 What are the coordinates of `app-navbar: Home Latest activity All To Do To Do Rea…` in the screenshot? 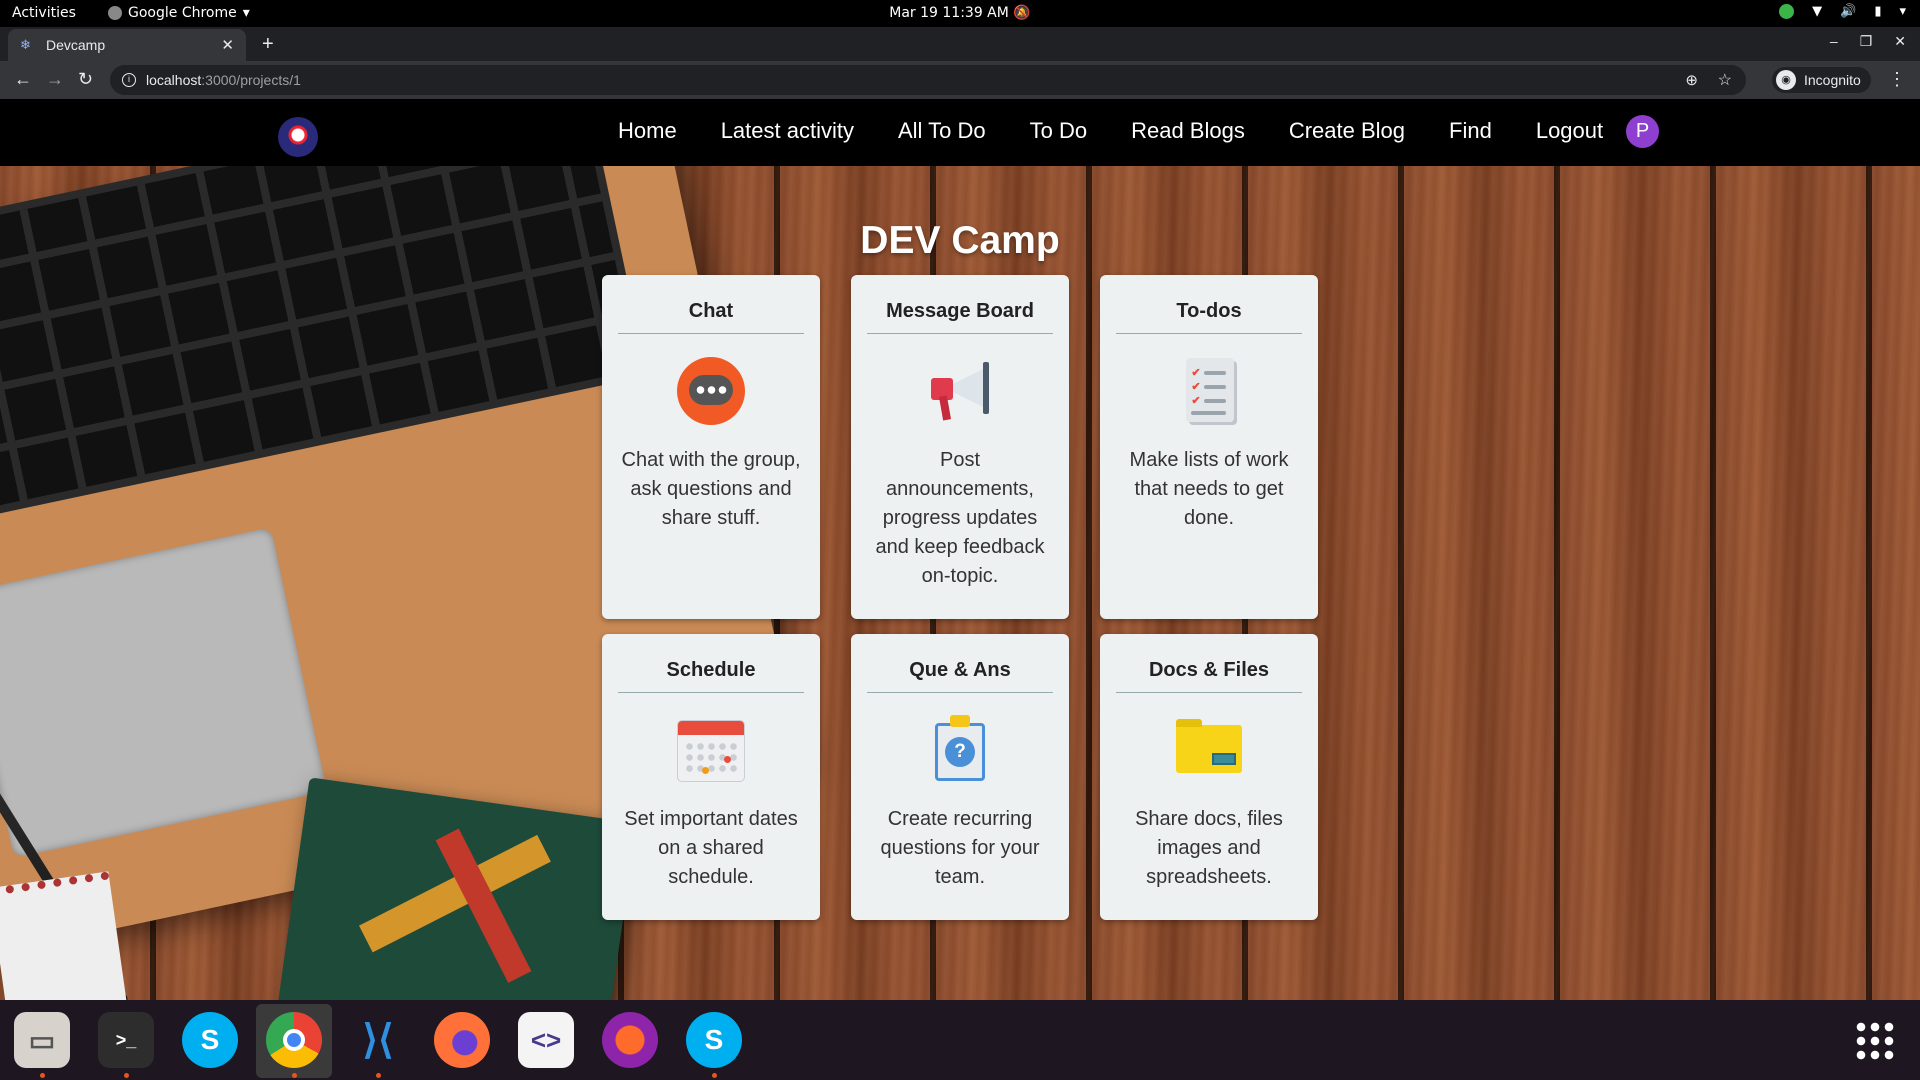 It's located at (960, 132).